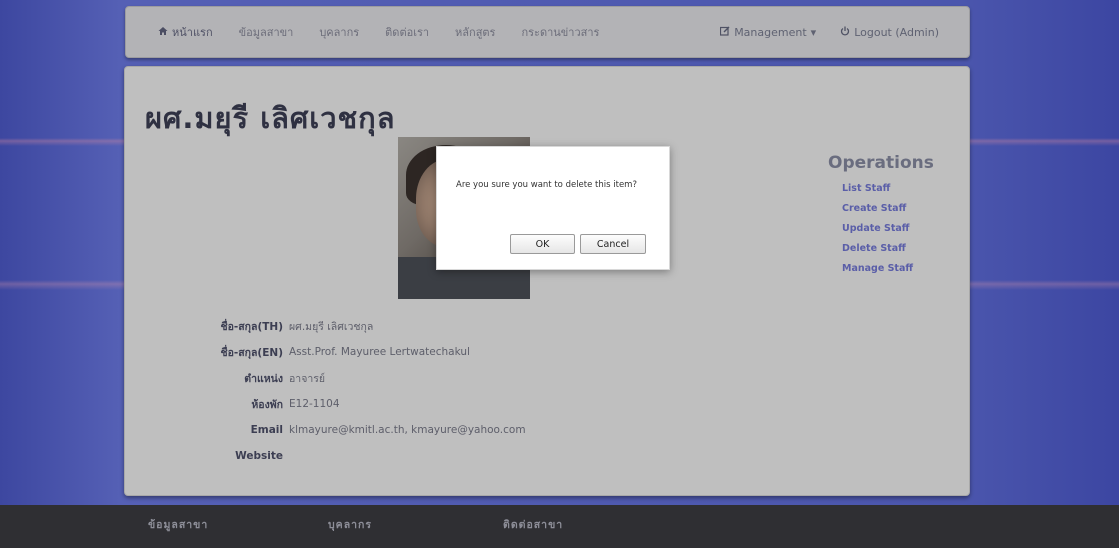 The height and width of the screenshot is (548, 1119). What do you see at coordinates (379, 352) in the screenshot?
I see `detail-value: Asst.Prof. Mayuree Lertwatechakul` at bounding box center [379, 352].